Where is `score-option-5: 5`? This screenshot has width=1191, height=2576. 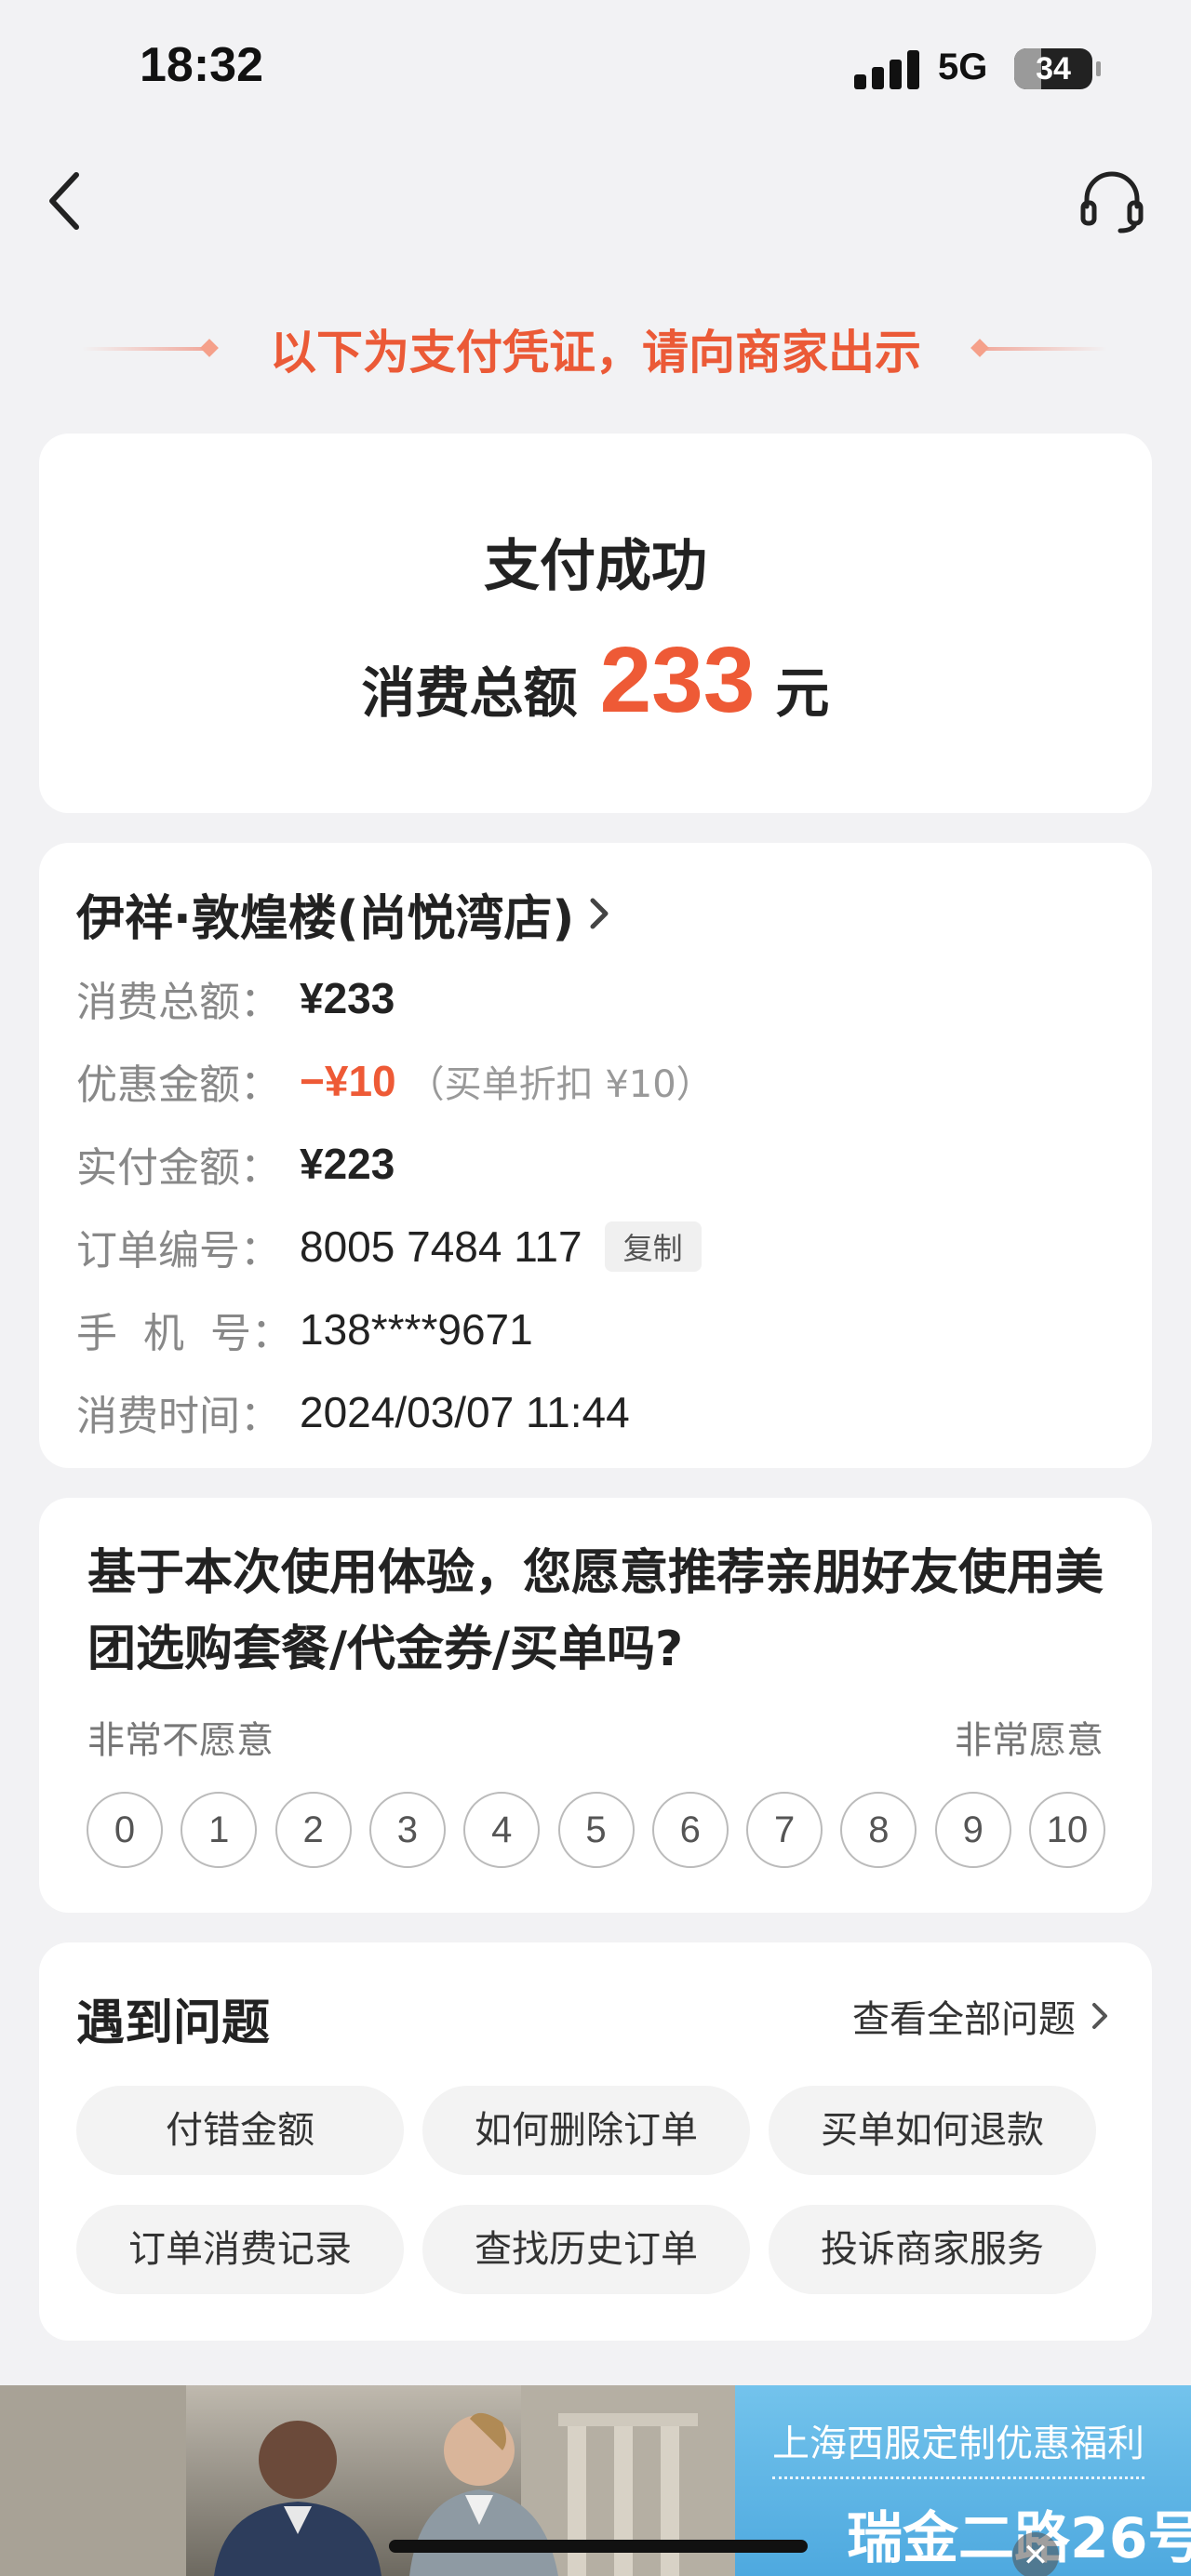
score-option-5: 5 is located at coordinates (596, 1830).